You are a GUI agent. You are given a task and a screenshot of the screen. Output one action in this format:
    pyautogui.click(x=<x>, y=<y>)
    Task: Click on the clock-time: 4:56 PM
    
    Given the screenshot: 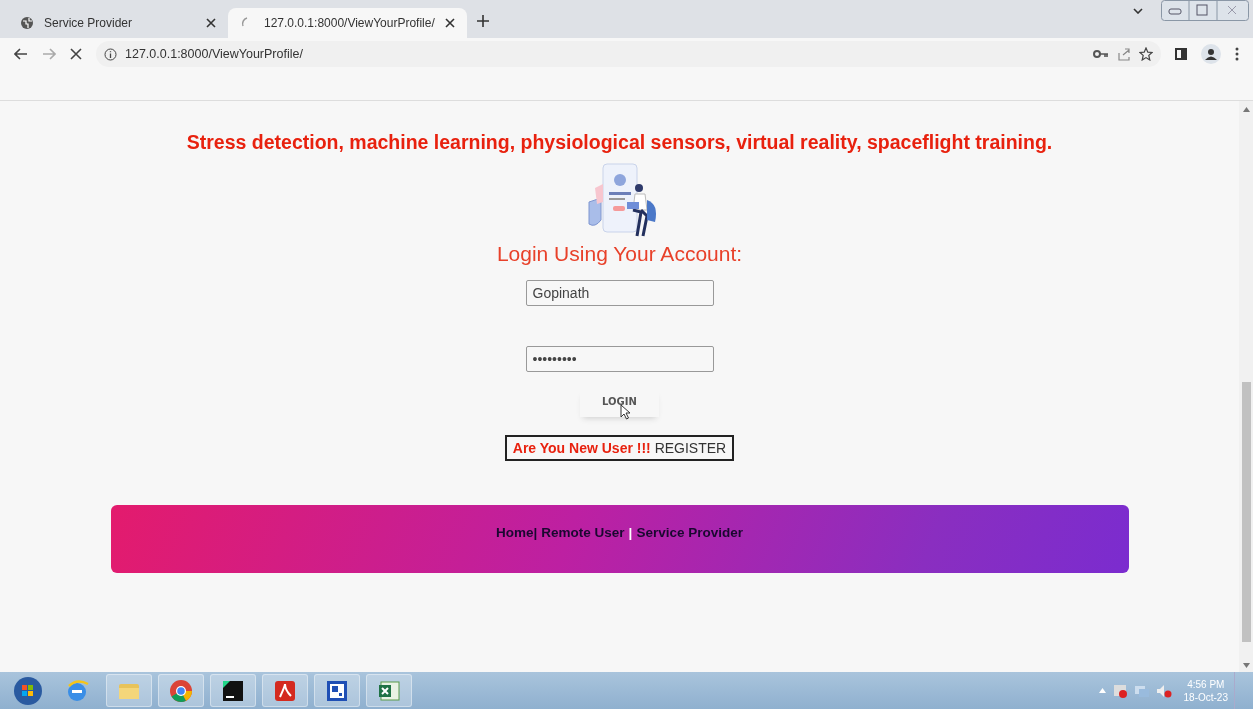 What is the action you would take?
    pyautogui.click(x=1206, y=684)
    